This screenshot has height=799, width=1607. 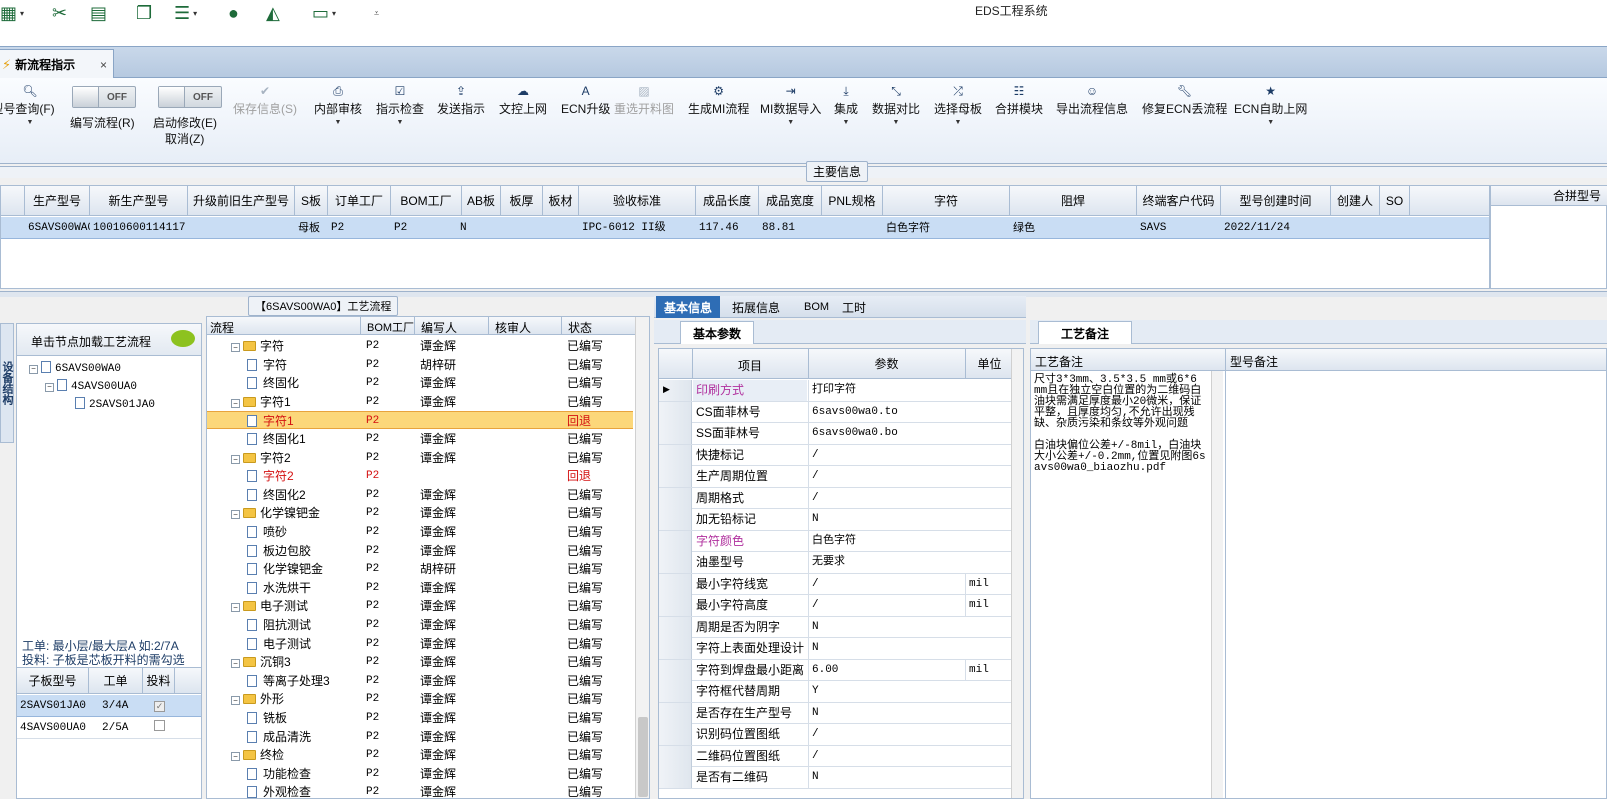 What do you see at coordinates (109, 405) in the screenshot?
I see `tree-node: 2SAVS01JA0` at bounding box center [109, 405].